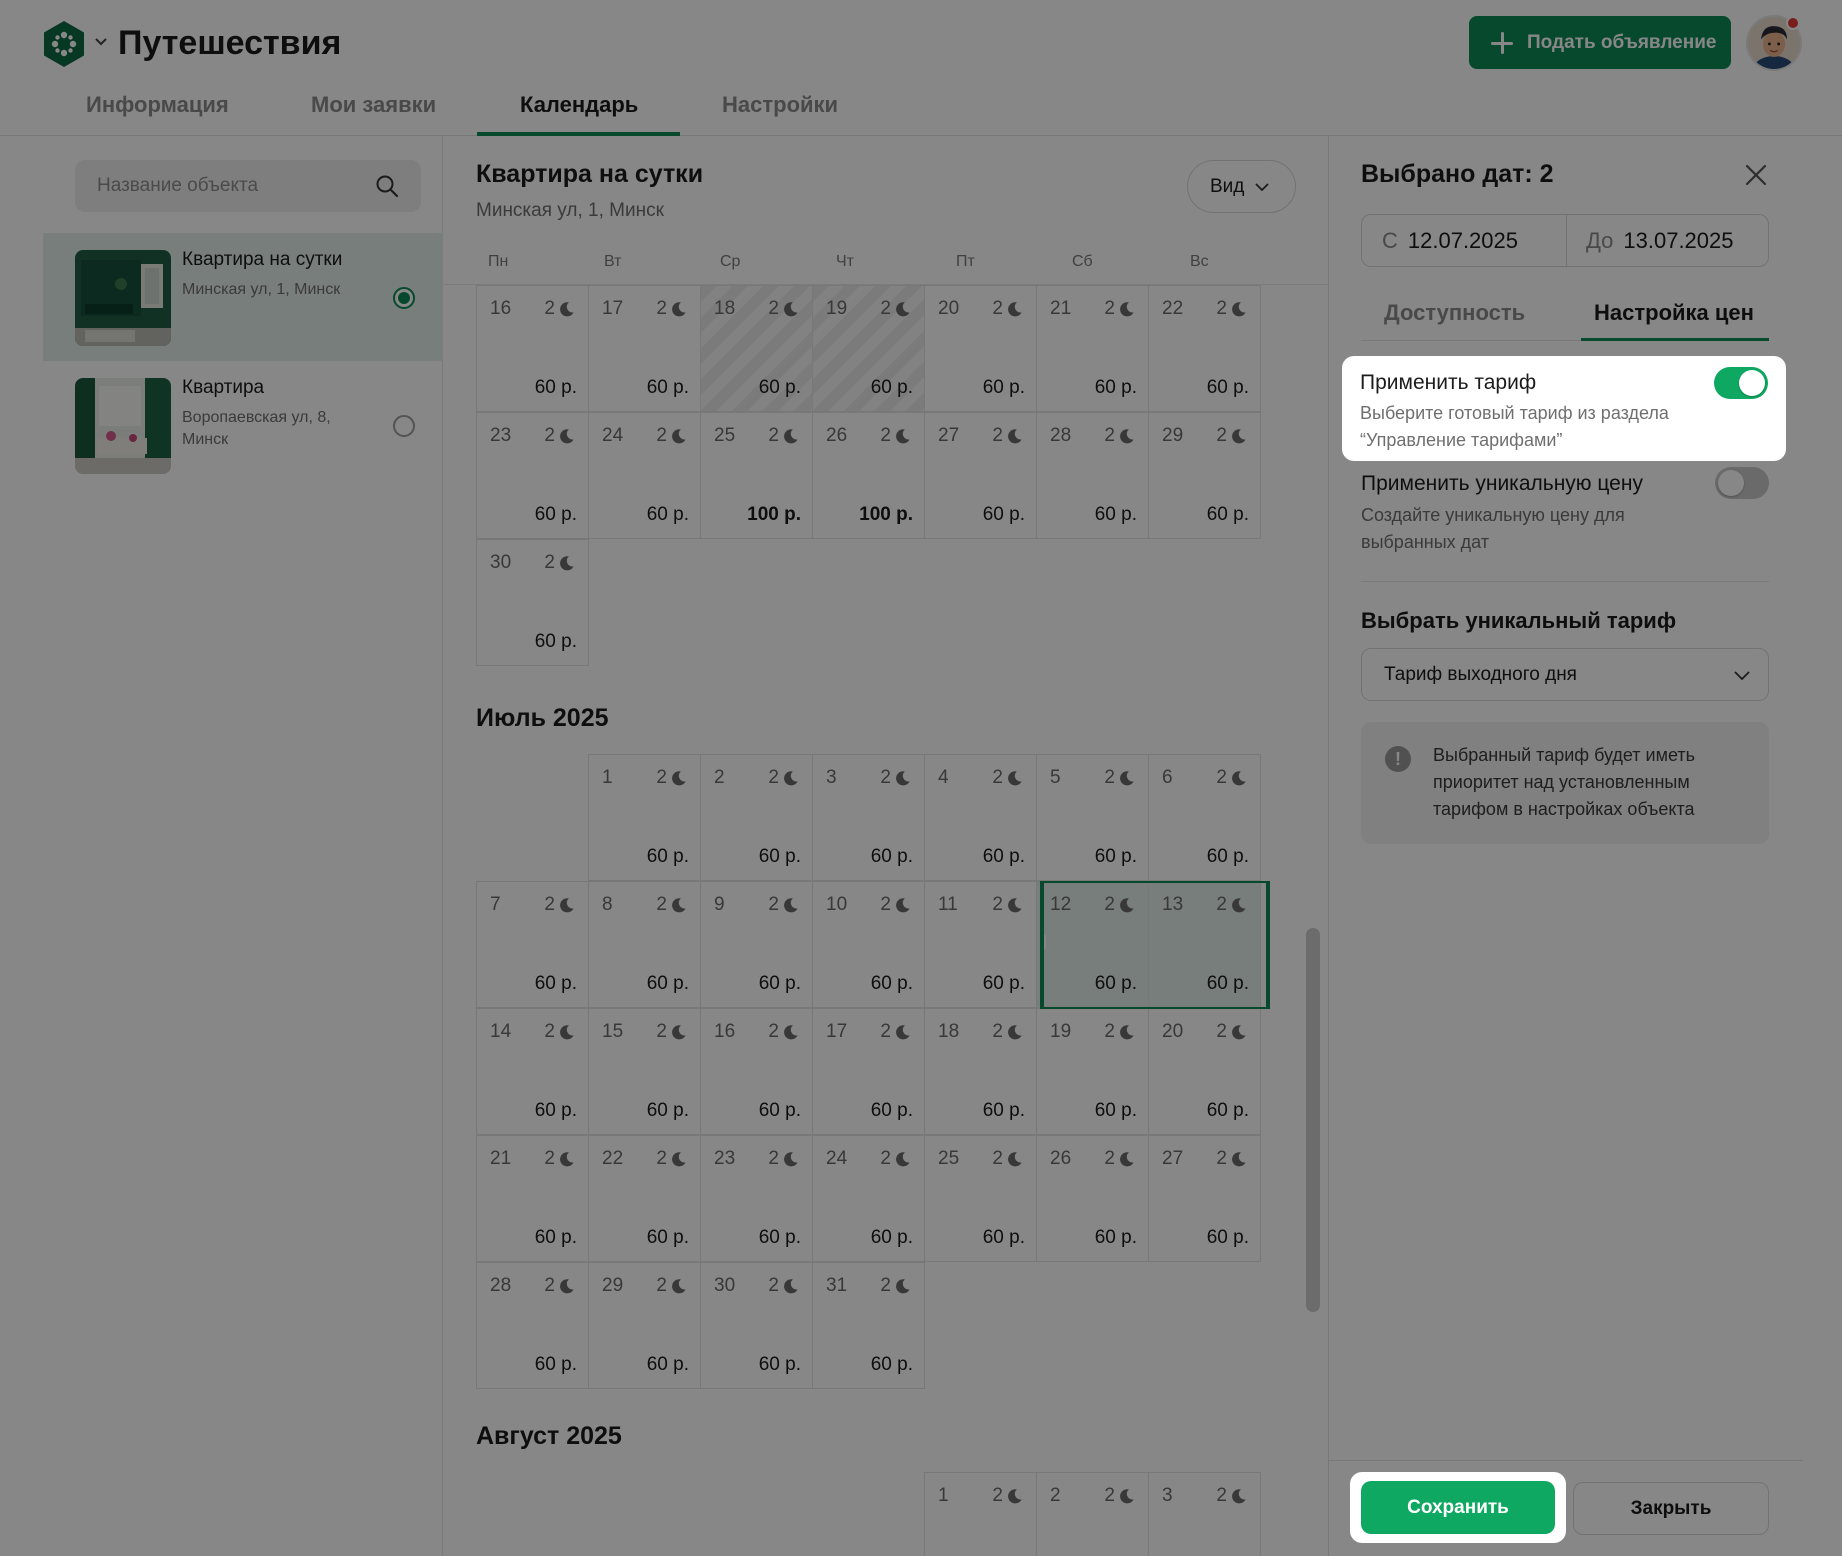  What do you see at coordinates (1741, 383) in the screenshot?
I see `apply-tariff-toggle` at bounding box center [1741, 383].